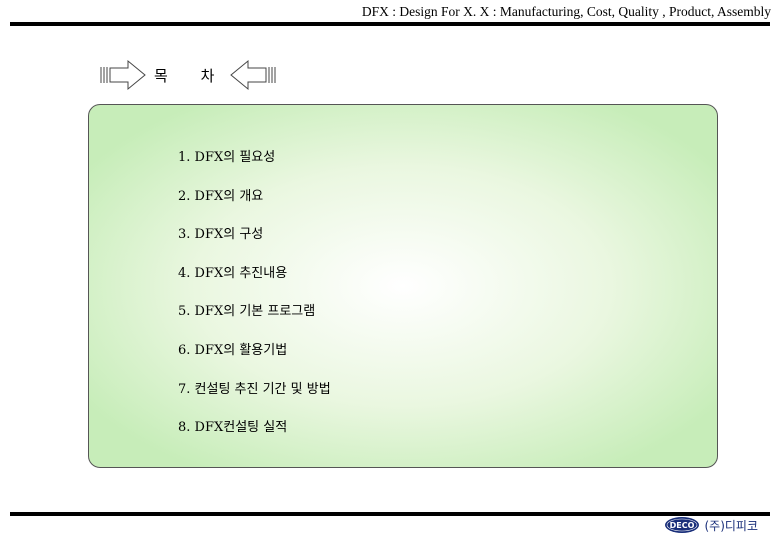 This screenshot has height=540, width=780. What do you see at coordinates (233, 350) in the screenshot?
I see `toc-item: 6. DFX의 활용기법` at bounding box center [233, 350].